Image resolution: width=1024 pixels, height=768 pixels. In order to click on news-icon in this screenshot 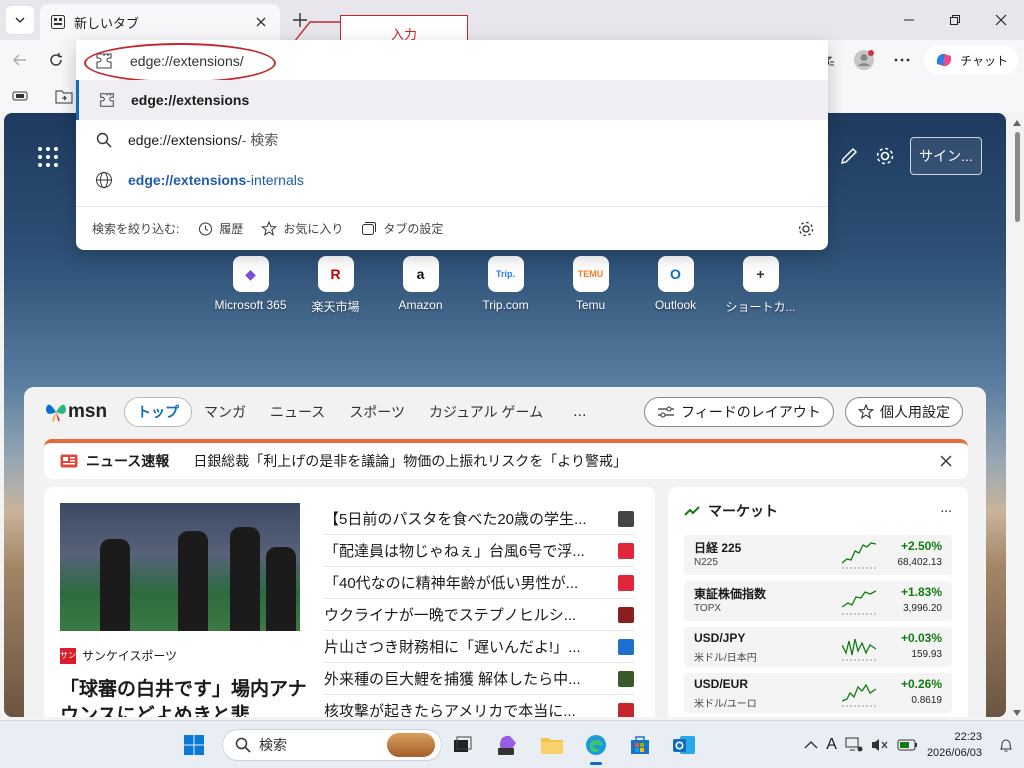, I will do `click(69, 461)`.